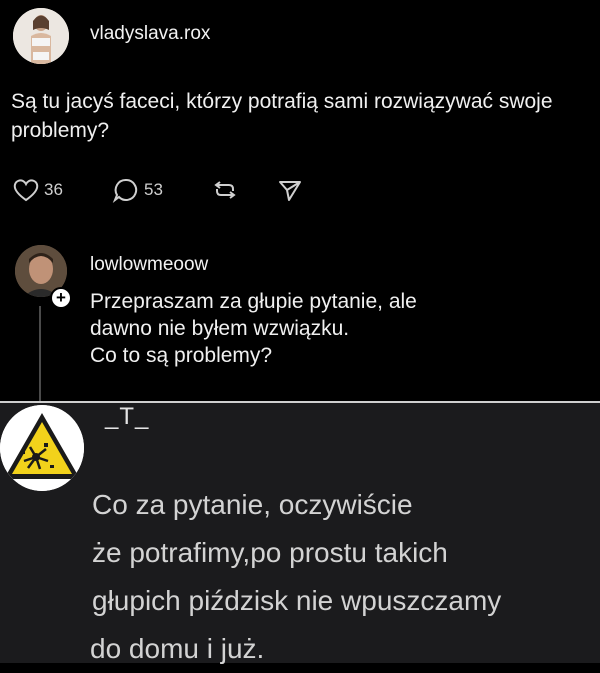 The height and width of the screenshot is (673, 600). What do you see at coordinates (177, 190) in the screenshot?
I see `post-actions: 36 53` at bounding box center [177, 190].